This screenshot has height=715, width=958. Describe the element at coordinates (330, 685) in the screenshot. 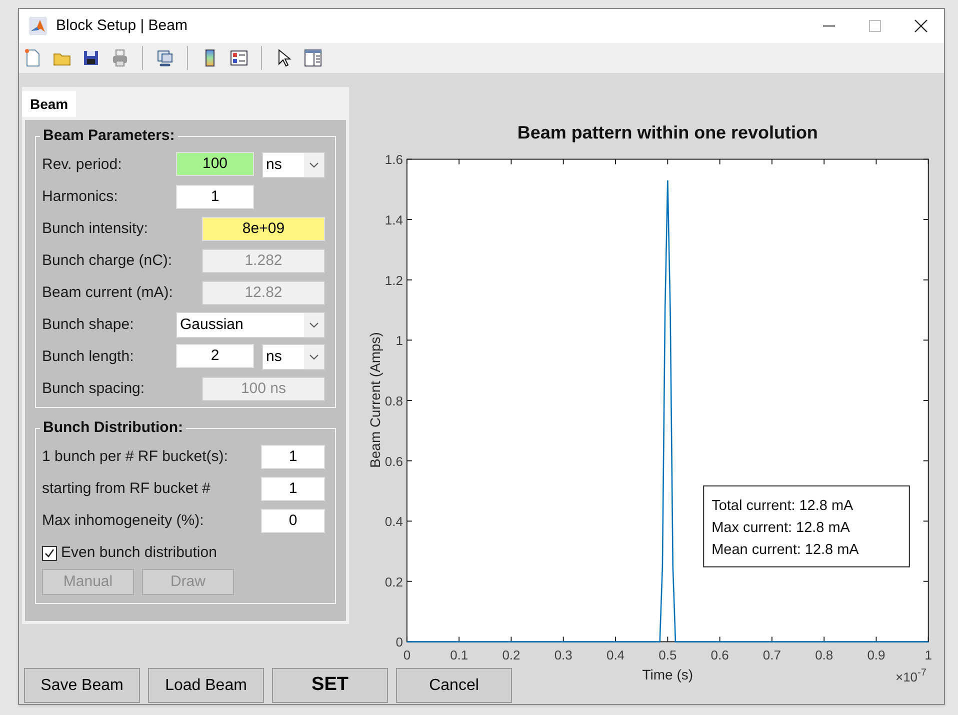

I see `dialog-button: SET` at that location.